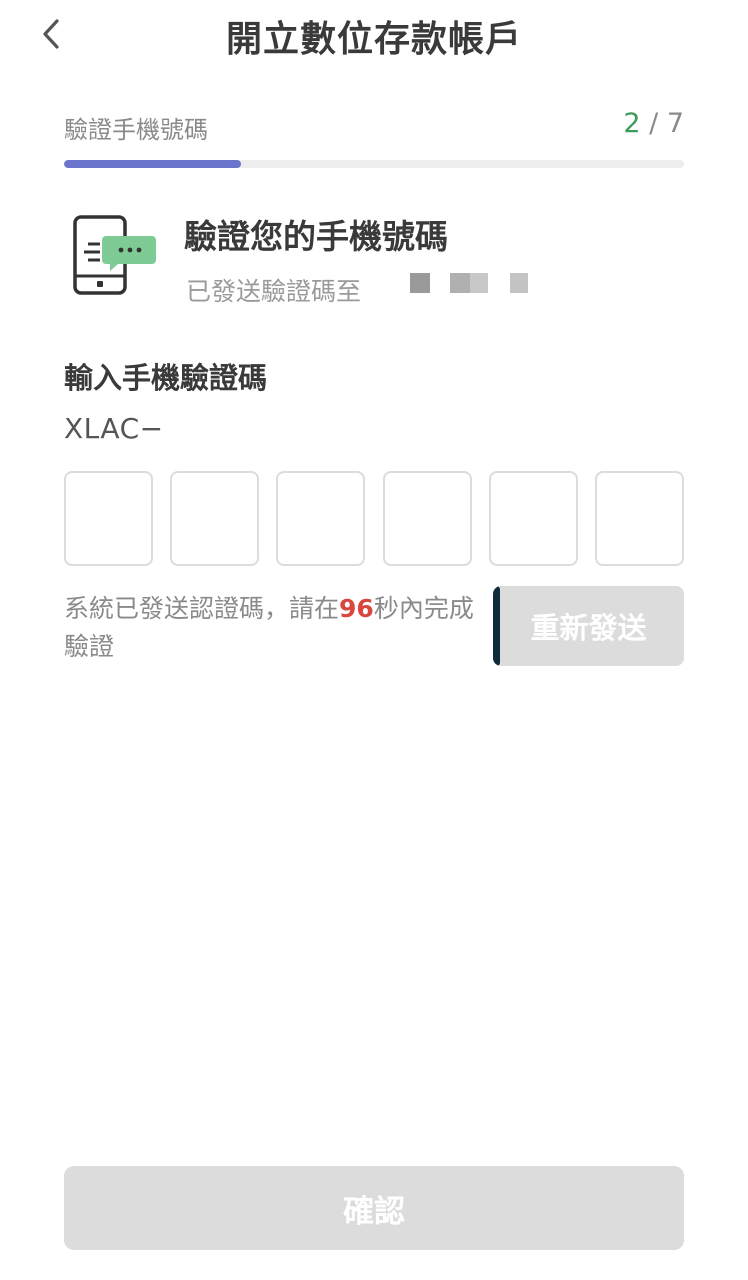  What do you see at coordinates (374, 164) in the screenshot?
I see `progress-bar` at bounding box center [374, 164].